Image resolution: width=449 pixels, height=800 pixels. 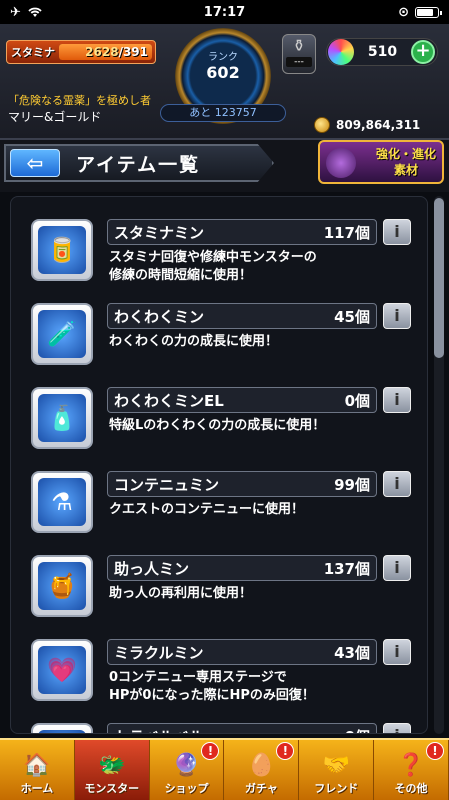 What do you see at coordinates (341, 163) in the screenshot?
I see `evolve-monster-icon` at bounding box center [341, 163].